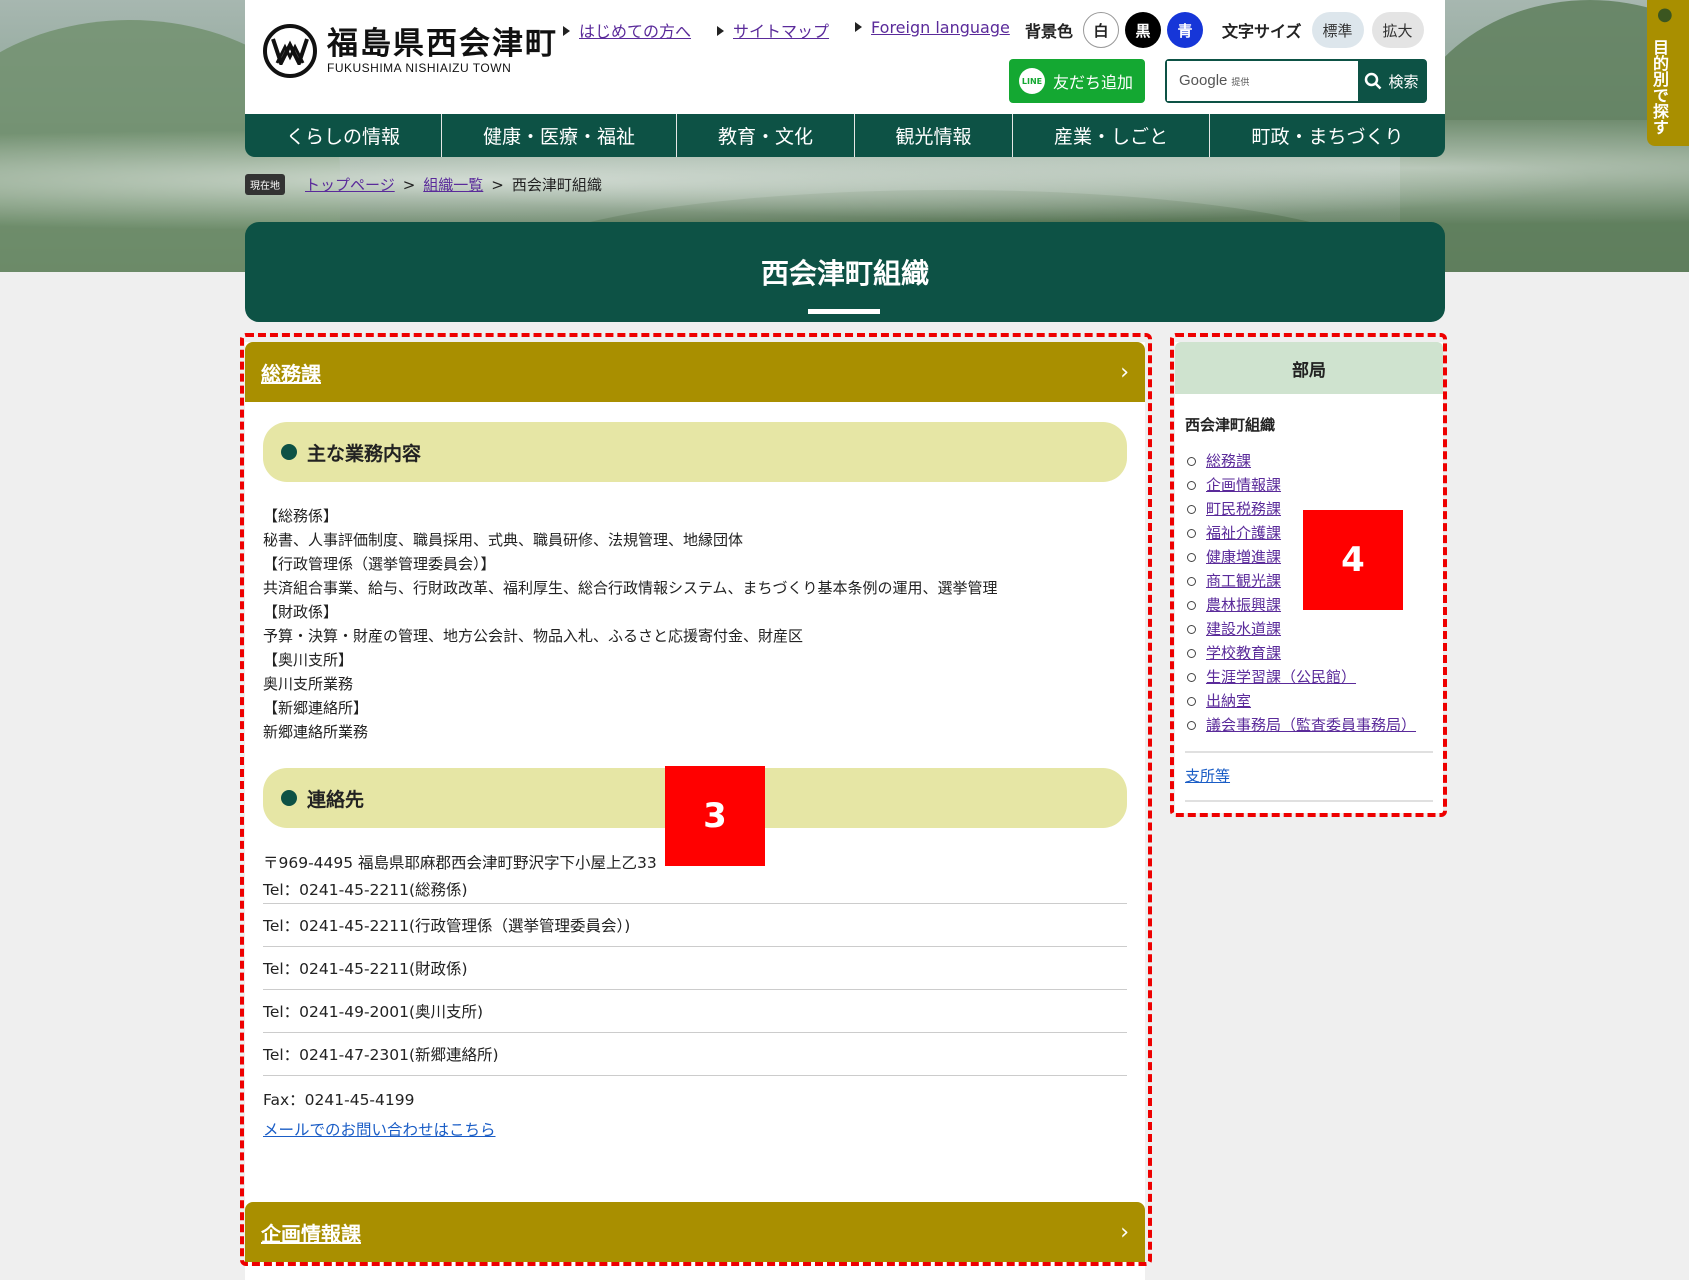 The width and height of the screenshot is (1689, 1280). I want to click on town-emblem-icon, so click(290, 51).